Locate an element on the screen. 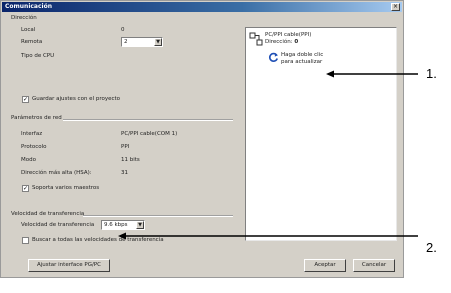  callout-1-arrowhead is located at coordinates (330, 74).